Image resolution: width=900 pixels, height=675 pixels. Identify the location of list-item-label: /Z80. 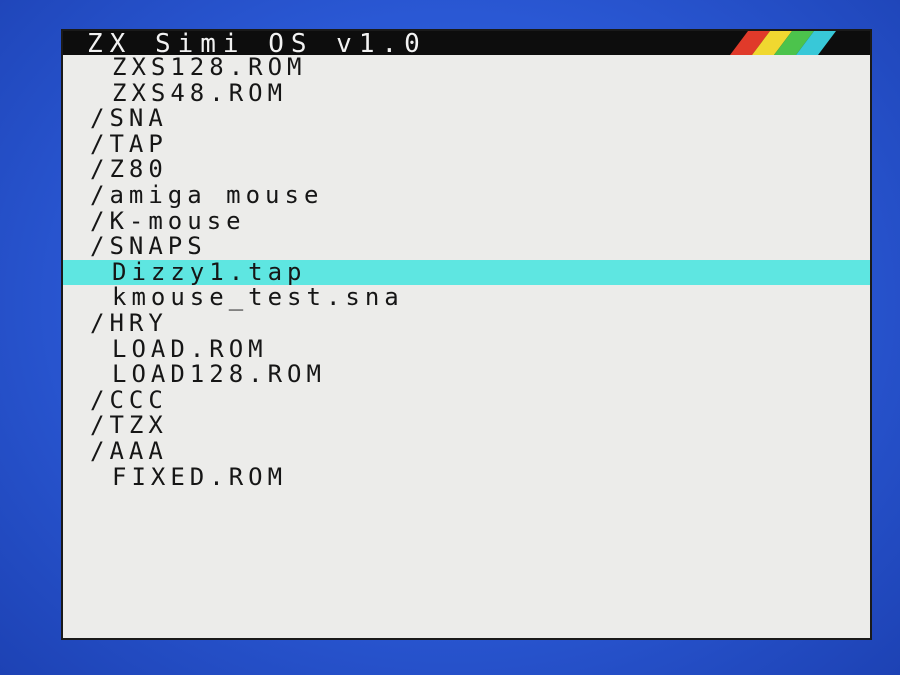
(129, 169).